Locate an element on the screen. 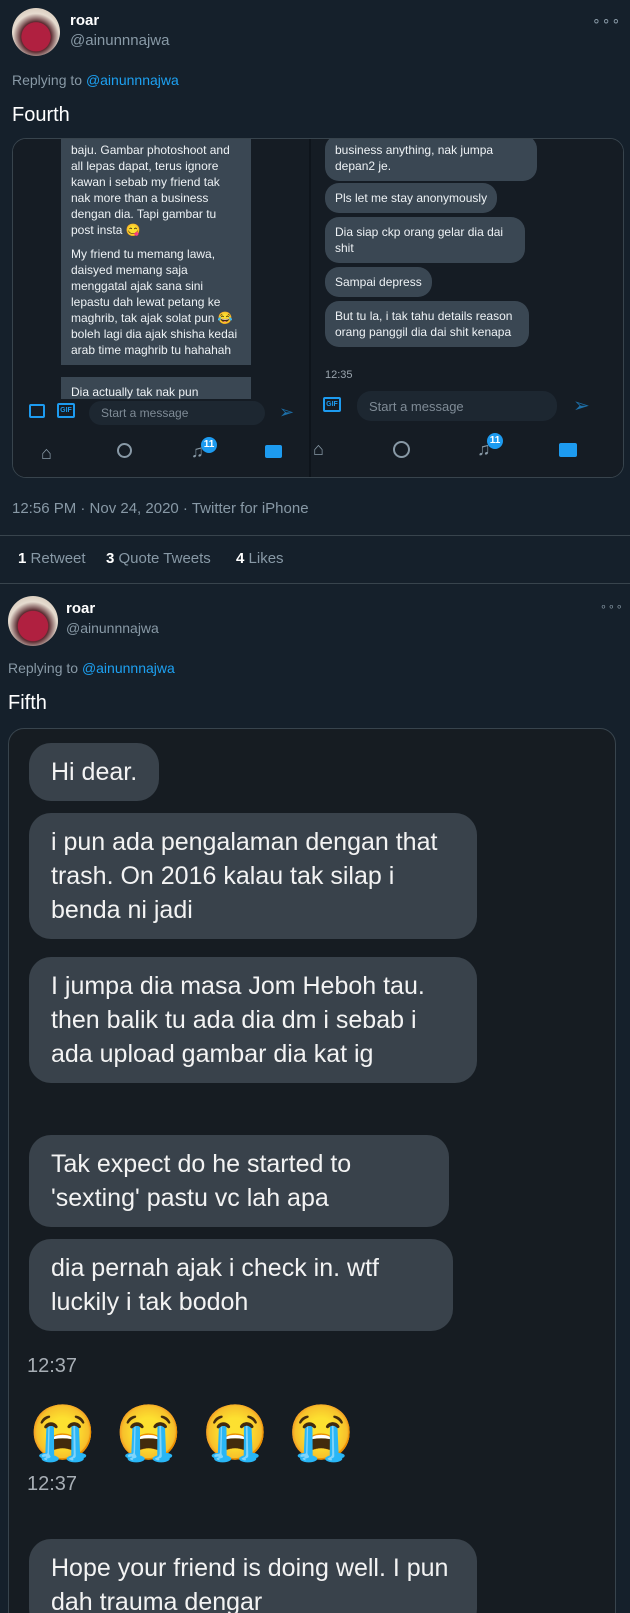 The height and width of the screenshot is (1613, 630). likes-label: Likes is located at coordinates (266, 558).